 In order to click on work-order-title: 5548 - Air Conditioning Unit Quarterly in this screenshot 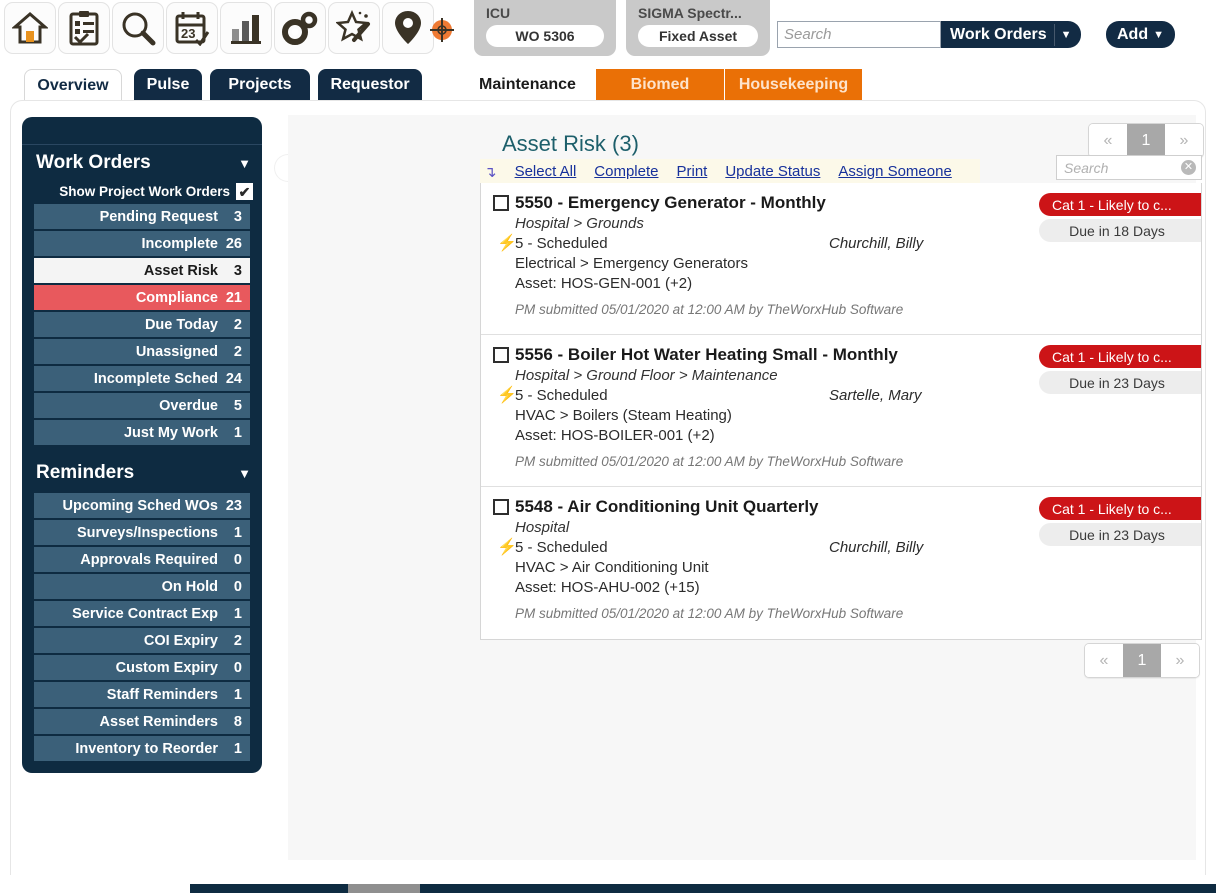, I will do `click(667, 506)`.